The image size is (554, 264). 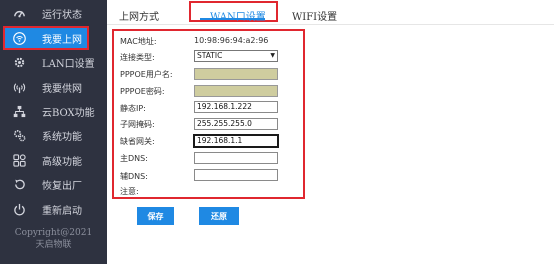 I want to click on sidebar-item-label: 云BOX功能, so click(x=68, y=113).